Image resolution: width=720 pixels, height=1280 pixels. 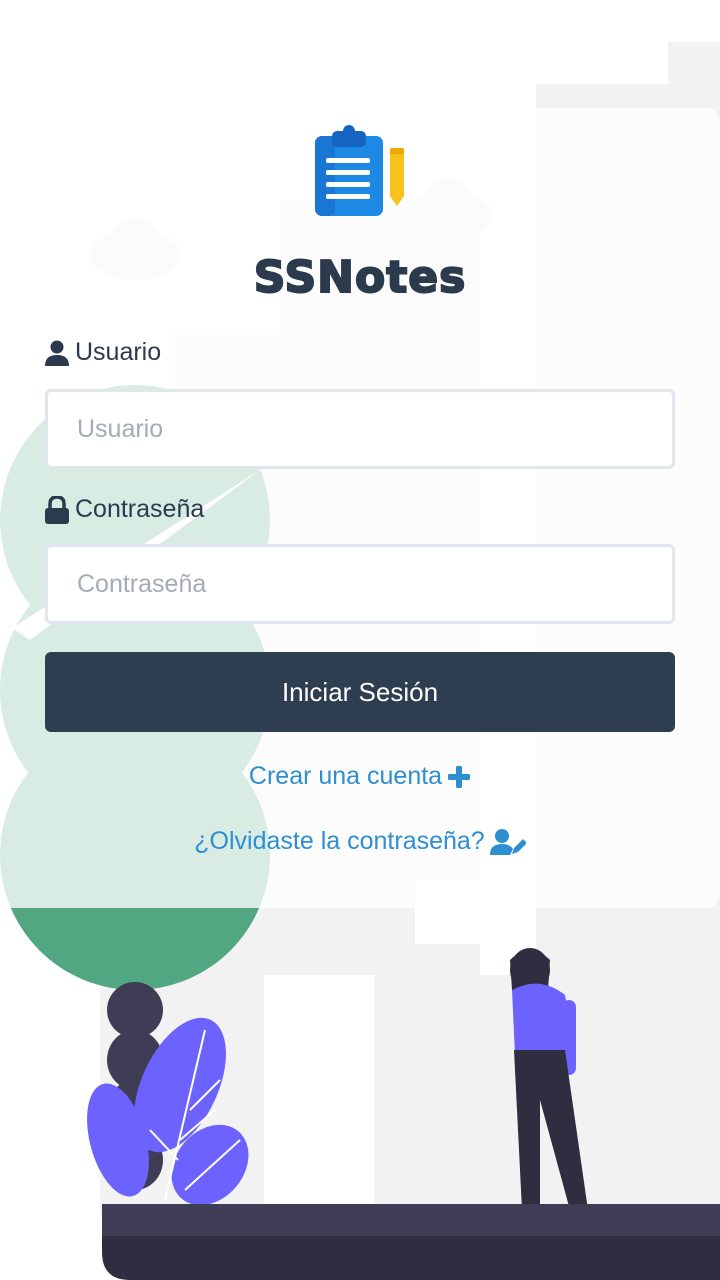 What do you see at coordinates (57, 353) in the screenshot?
I see `user-icon` at bounding box center [57, 353].